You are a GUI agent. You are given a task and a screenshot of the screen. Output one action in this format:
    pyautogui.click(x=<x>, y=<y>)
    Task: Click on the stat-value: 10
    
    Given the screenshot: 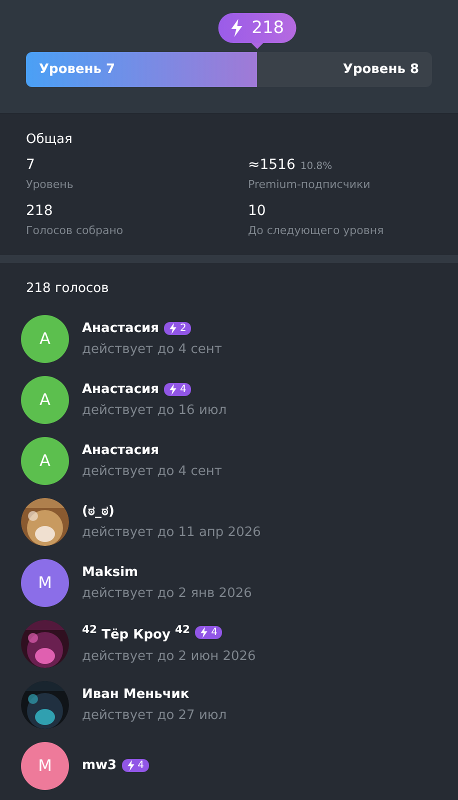 What is the action you would take?
    pyautogui.click(x=257, y=211)
    